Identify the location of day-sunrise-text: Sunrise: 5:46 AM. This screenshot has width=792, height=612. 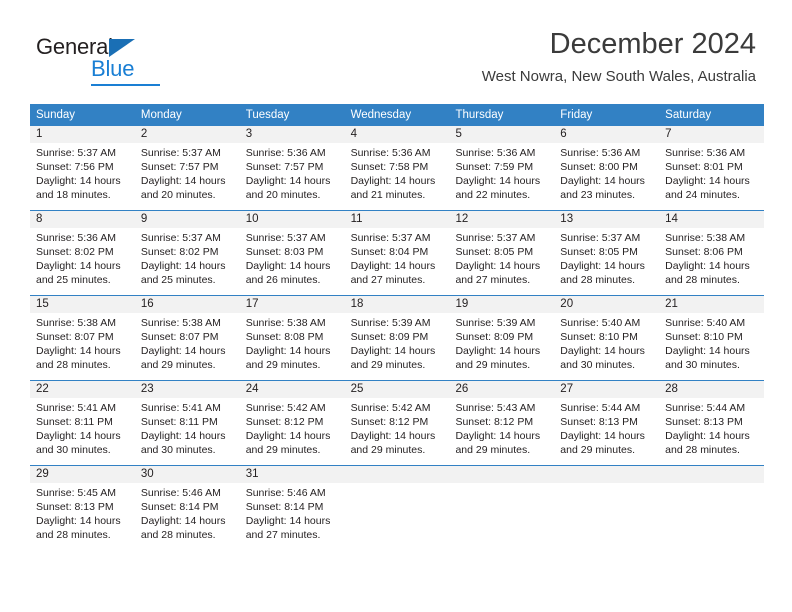
(180, 493).